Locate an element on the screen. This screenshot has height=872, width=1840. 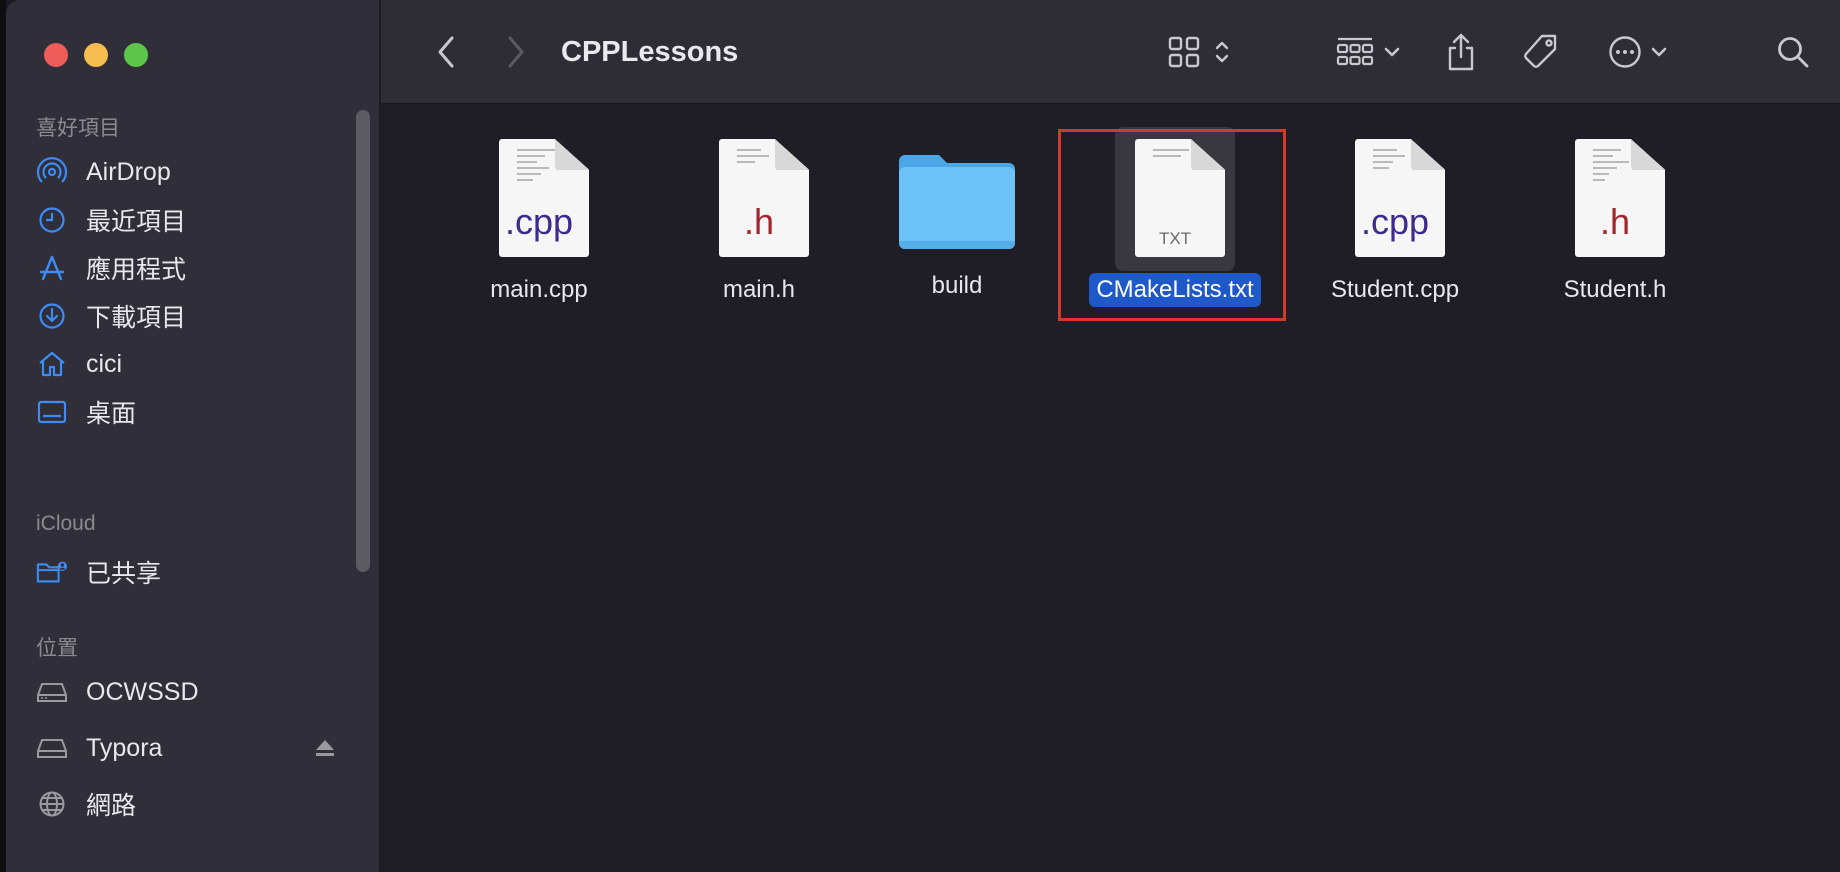
chevron-right-icon is located at coordinates (516, 52).